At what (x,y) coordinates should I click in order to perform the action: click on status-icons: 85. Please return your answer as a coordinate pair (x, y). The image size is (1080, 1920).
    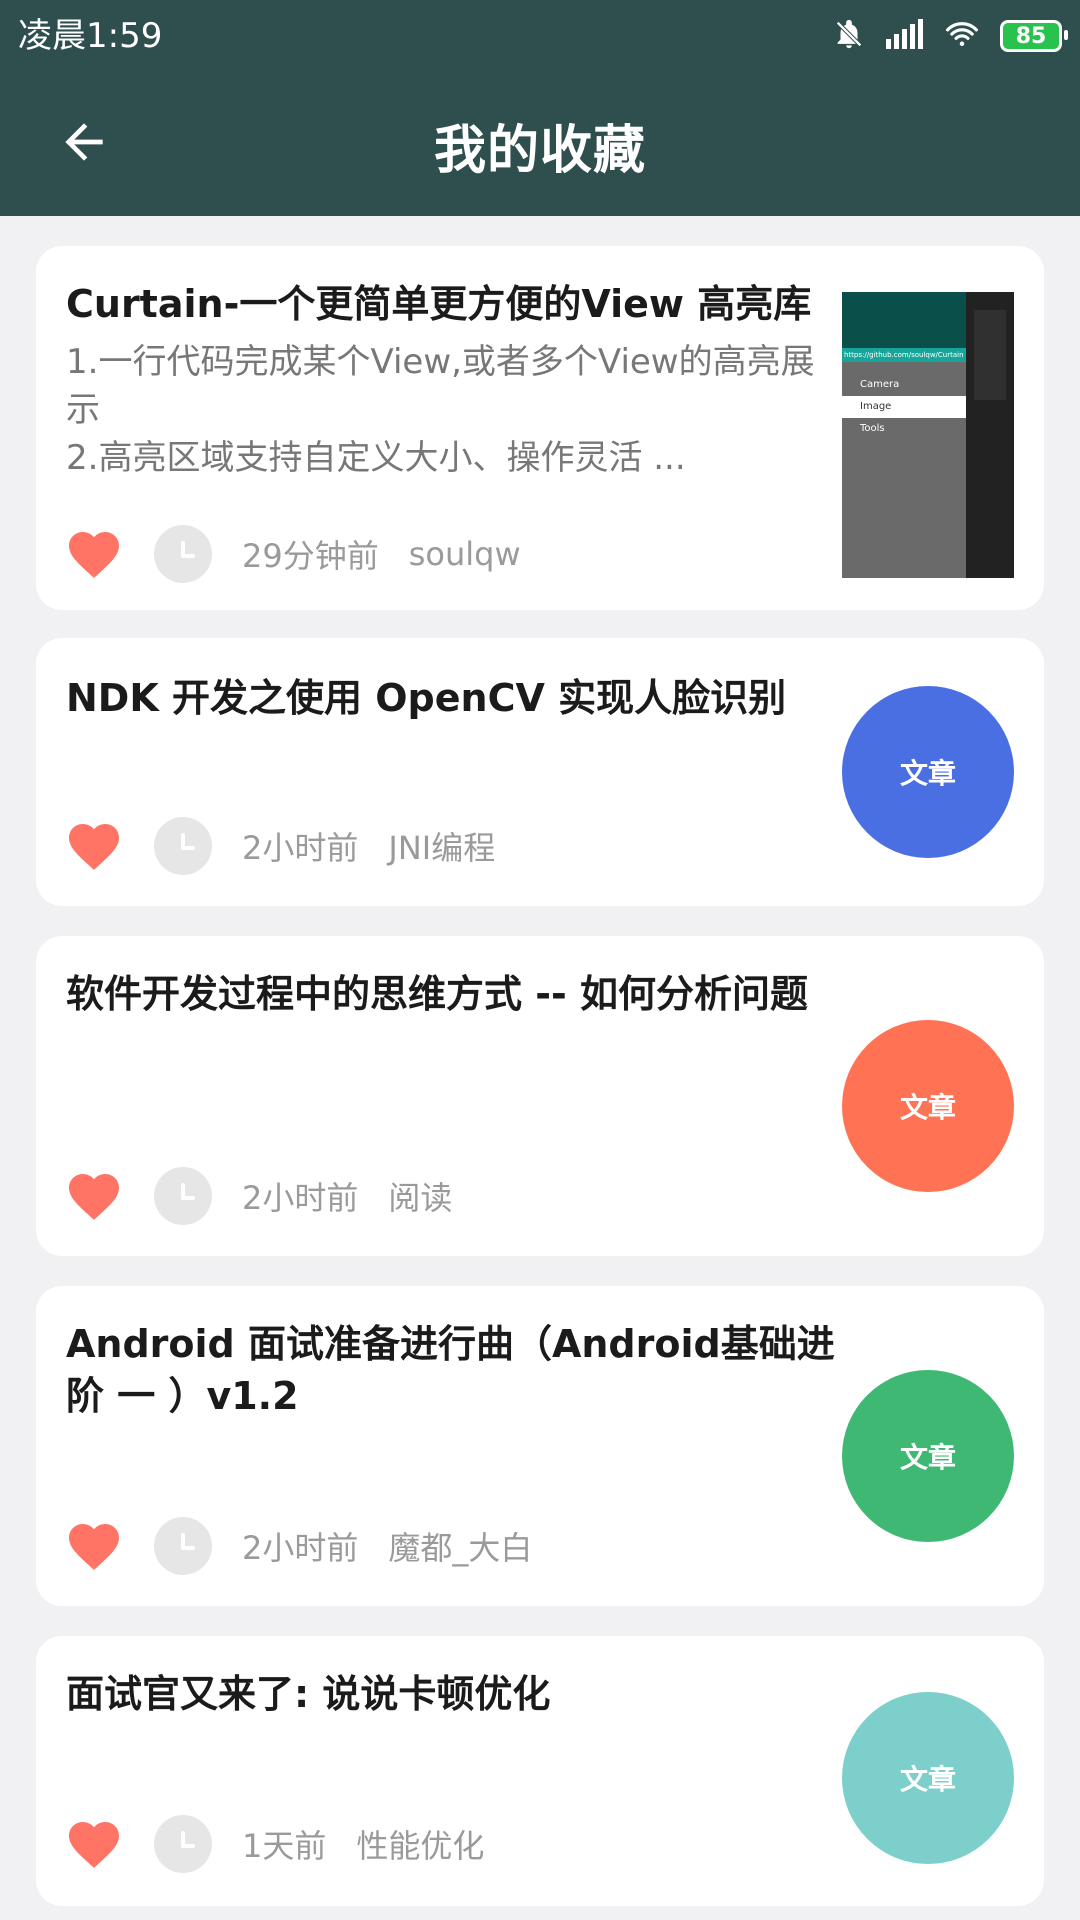
    Looking at the image, I should click on (950, 36).